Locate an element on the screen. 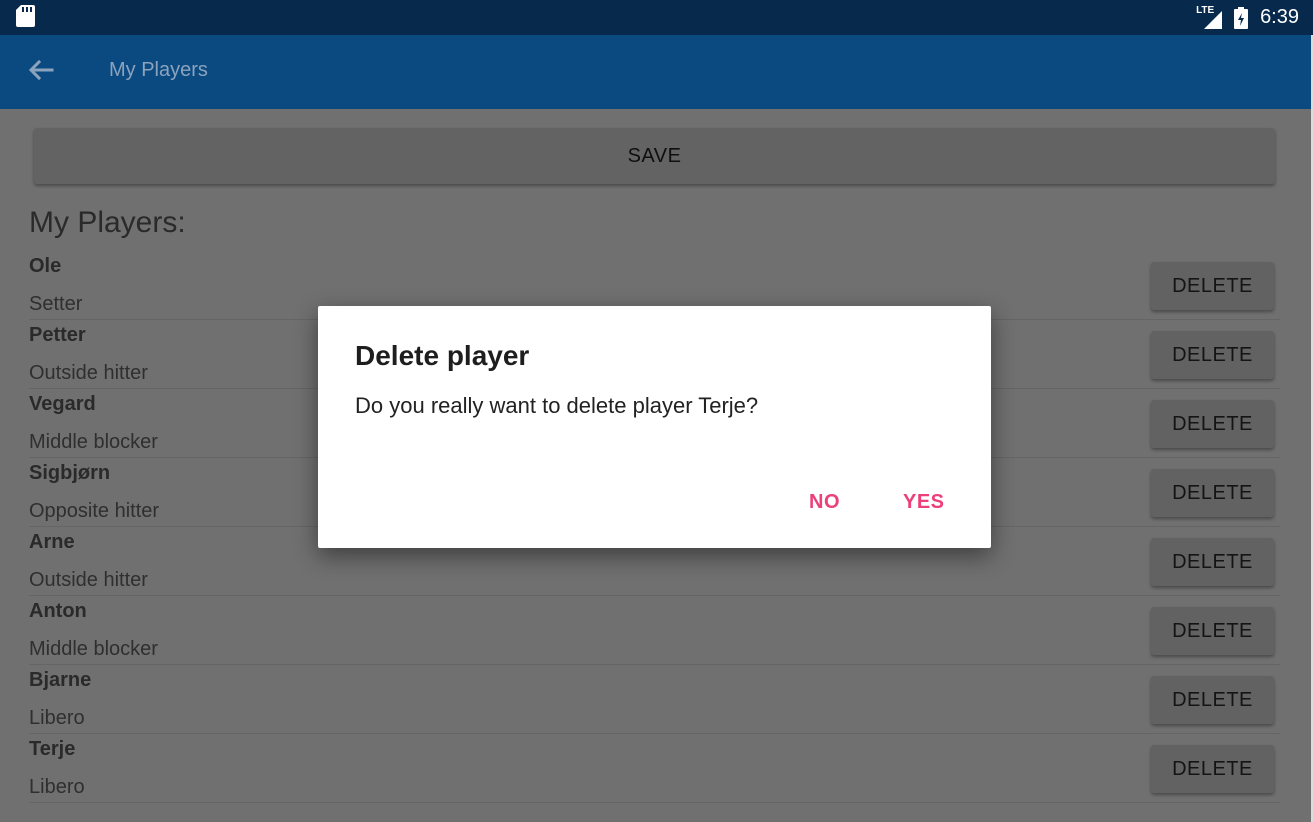 This screenshot has height=822, width=1313. yes-button: YES is located at coordinates (924, 502).